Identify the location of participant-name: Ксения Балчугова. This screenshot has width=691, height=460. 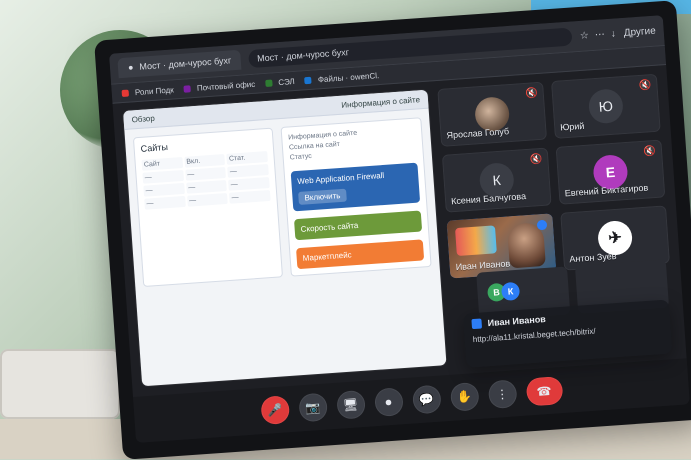
(488, 199).